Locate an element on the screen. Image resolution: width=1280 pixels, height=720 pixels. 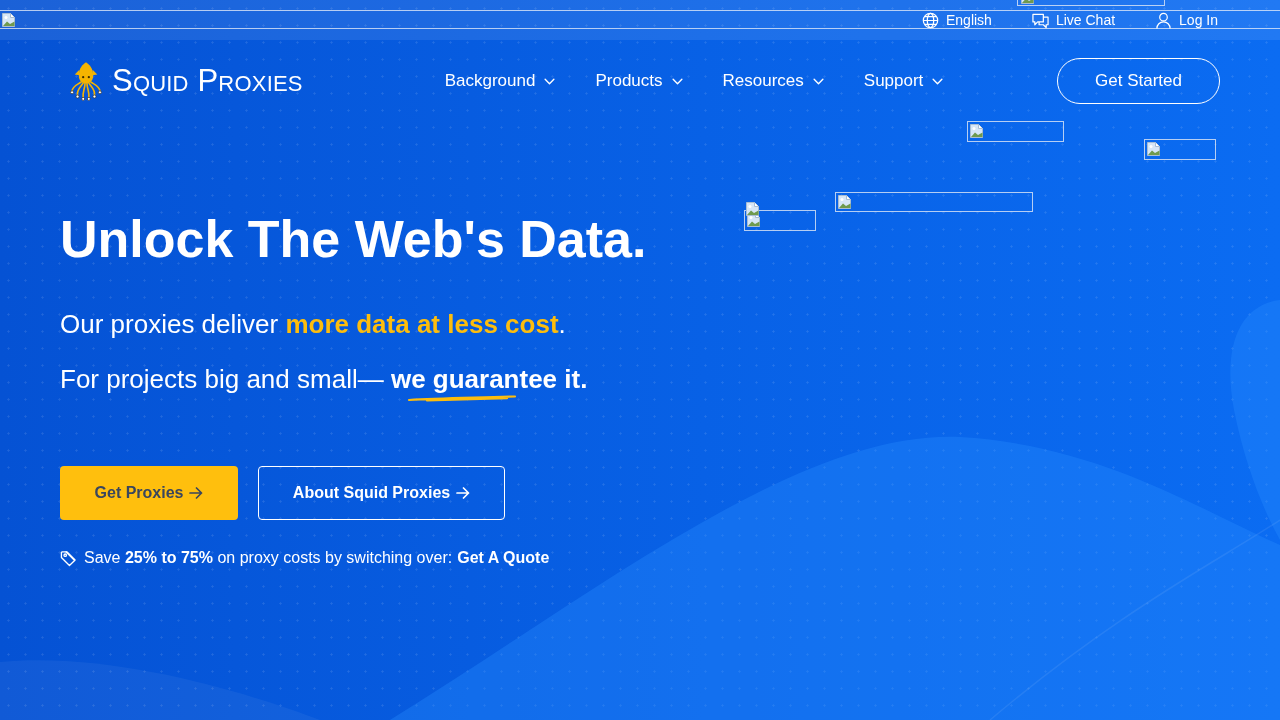
nav-menu-item: Background is located at coordinates (500, 81).